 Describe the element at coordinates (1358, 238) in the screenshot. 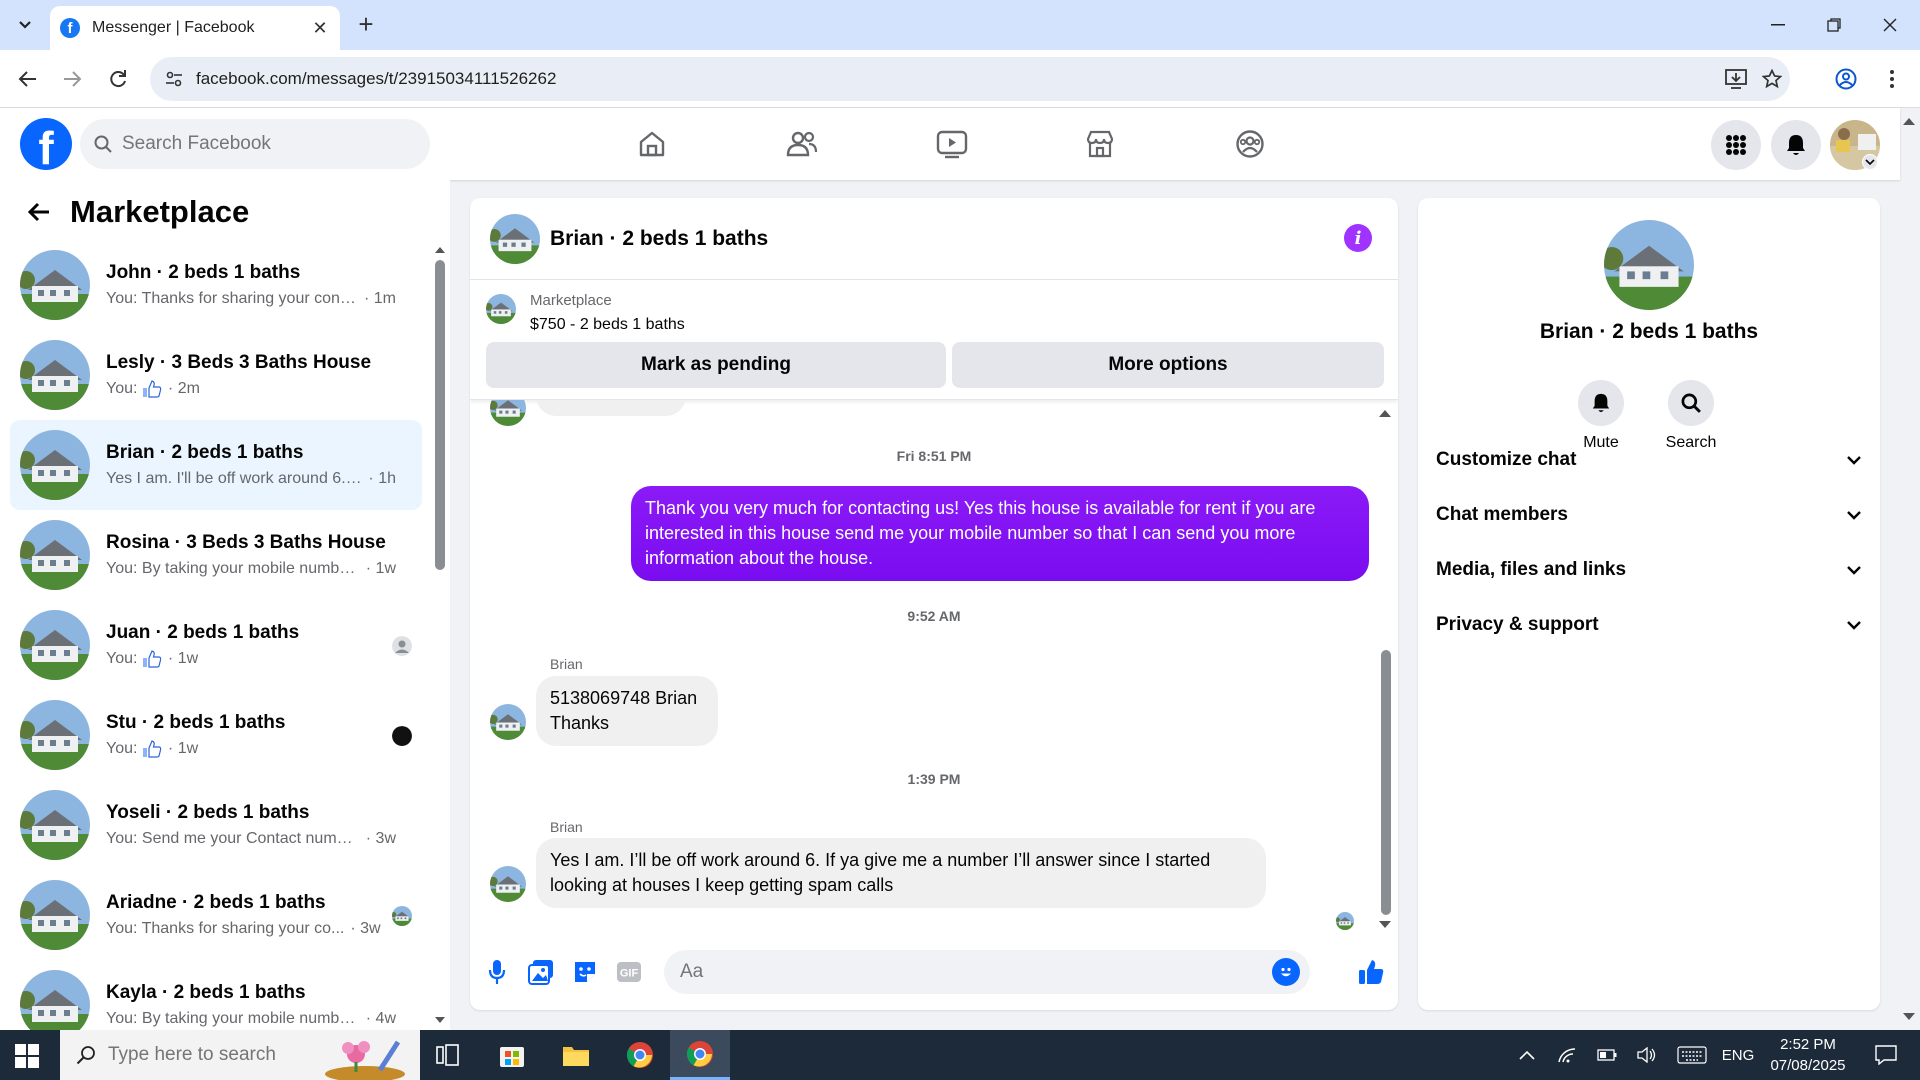

I see `info-icon: i` at that location.